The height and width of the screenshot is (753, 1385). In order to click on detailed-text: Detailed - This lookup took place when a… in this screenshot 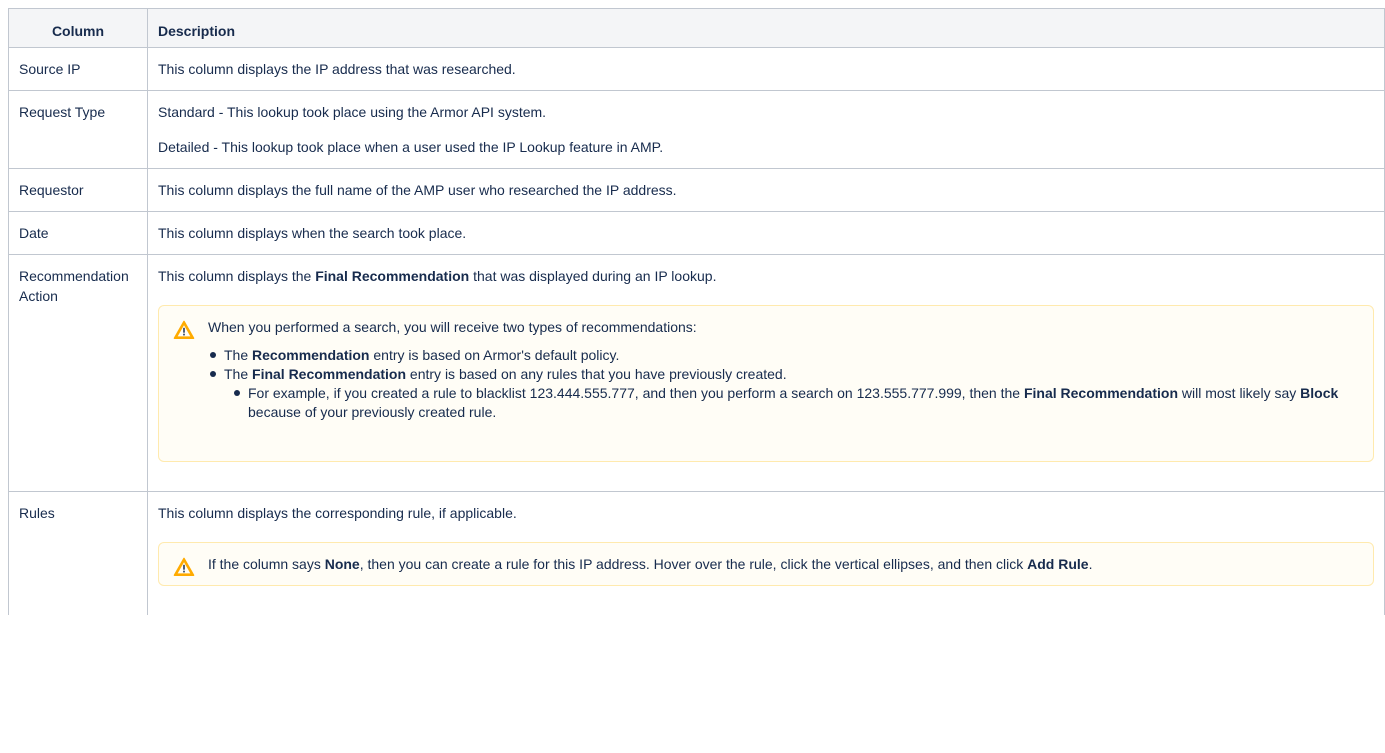, I will do `click(411, 147)`.